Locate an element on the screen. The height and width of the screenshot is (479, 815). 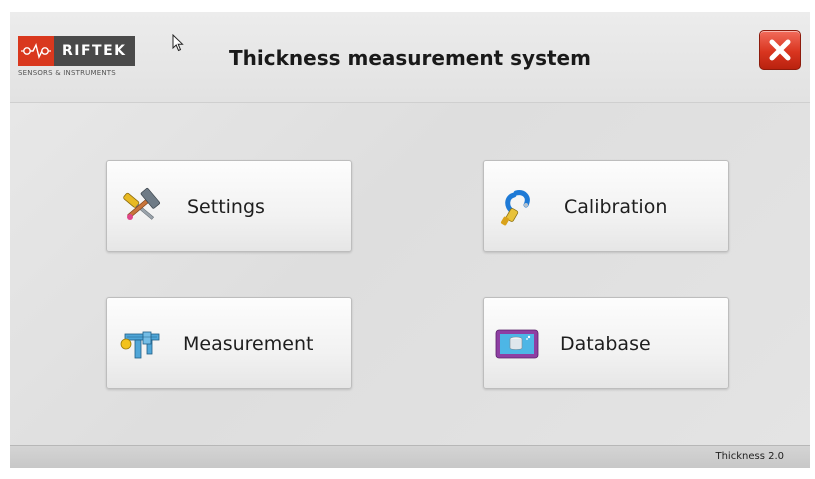
page-title: Thickness measurement system is located at coordinates (410, 58).